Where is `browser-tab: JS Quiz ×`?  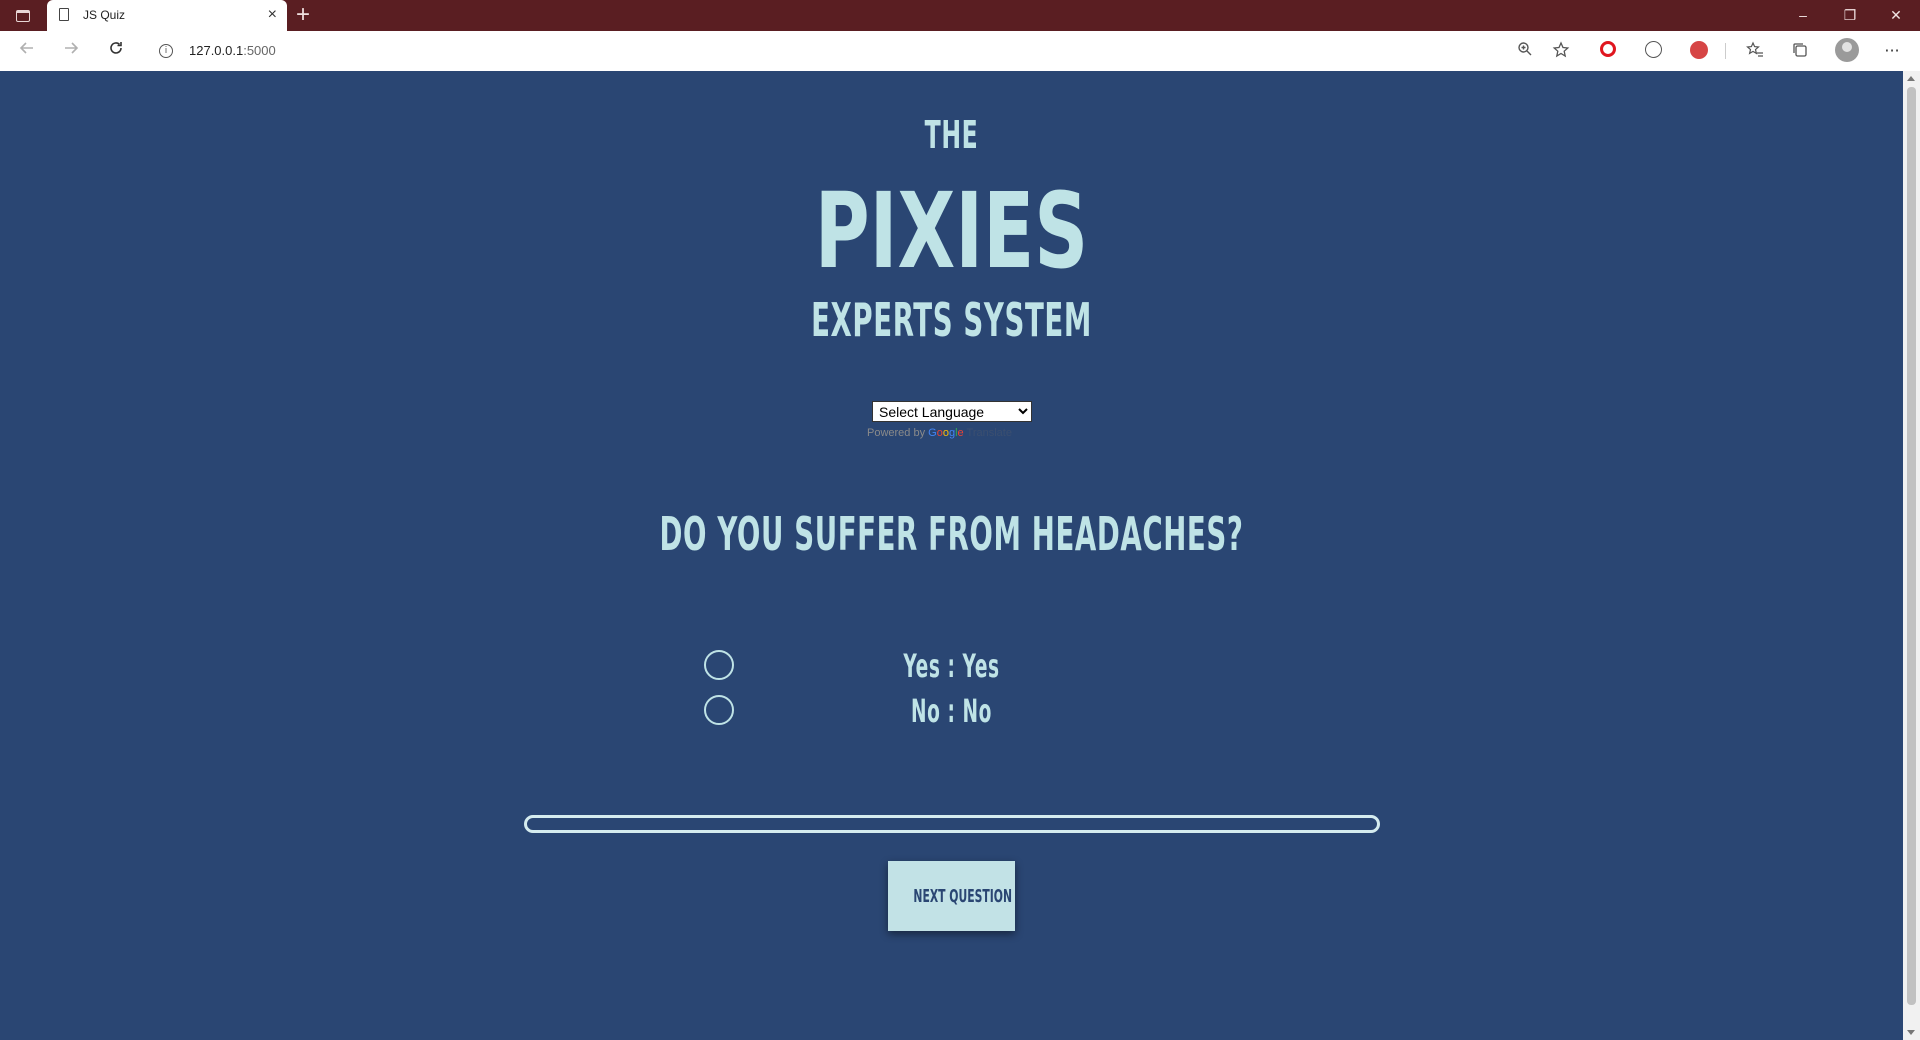 browser-tab: JS Quiz × is located at coordinates (167, 15).